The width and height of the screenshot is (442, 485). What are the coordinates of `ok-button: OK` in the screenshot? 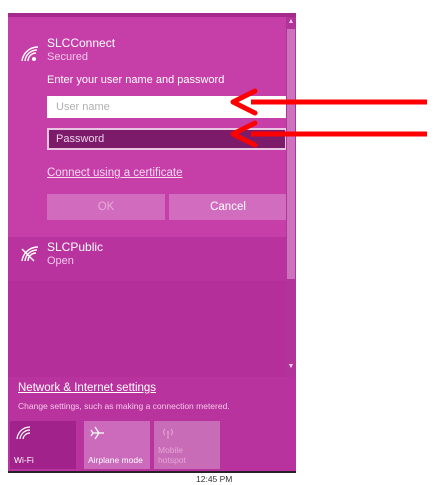 It's located at (106, 207).